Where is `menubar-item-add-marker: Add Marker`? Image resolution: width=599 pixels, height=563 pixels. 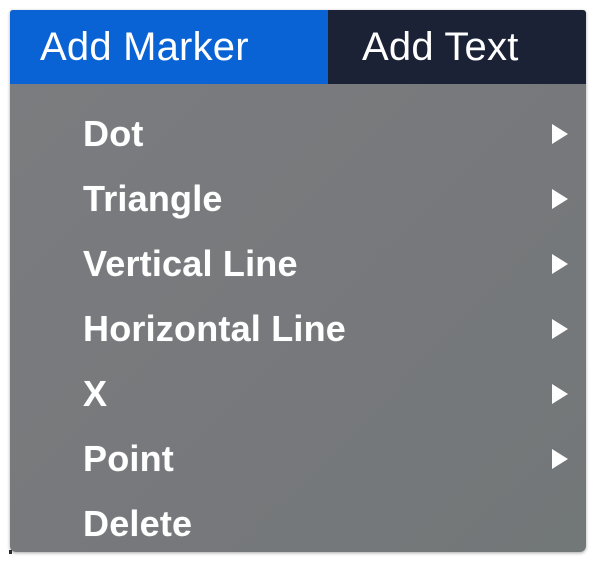 menubar-item-add-marker: Add Marker is located at coordinates (169, 47).